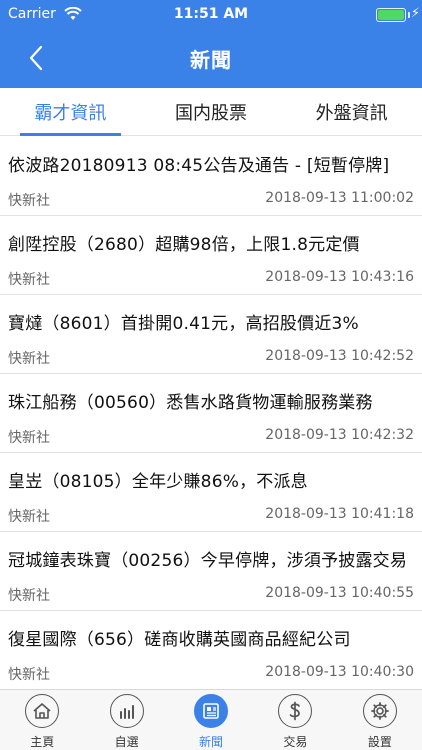 This screenshot has width=422, height=750. What do you see at coordinates (339, 435) in the screenshot?
I see `news-time: 2018-09-13 10:42:32` at bounding box center [339, 435].